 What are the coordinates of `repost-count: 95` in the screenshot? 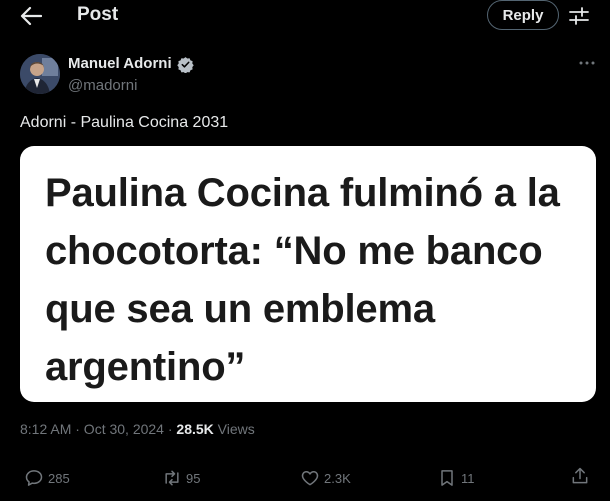 It's located at (193, 478).